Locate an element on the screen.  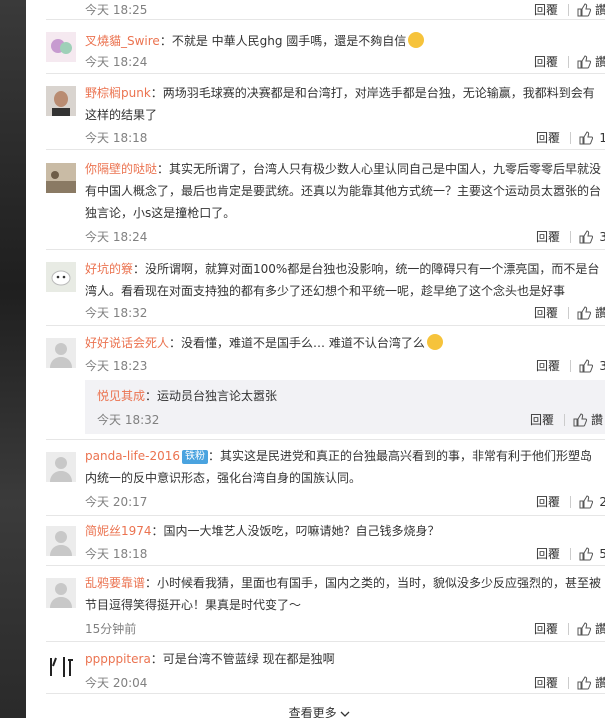
comment-username: panda-life-2016 is located at coordinates (132, 456).